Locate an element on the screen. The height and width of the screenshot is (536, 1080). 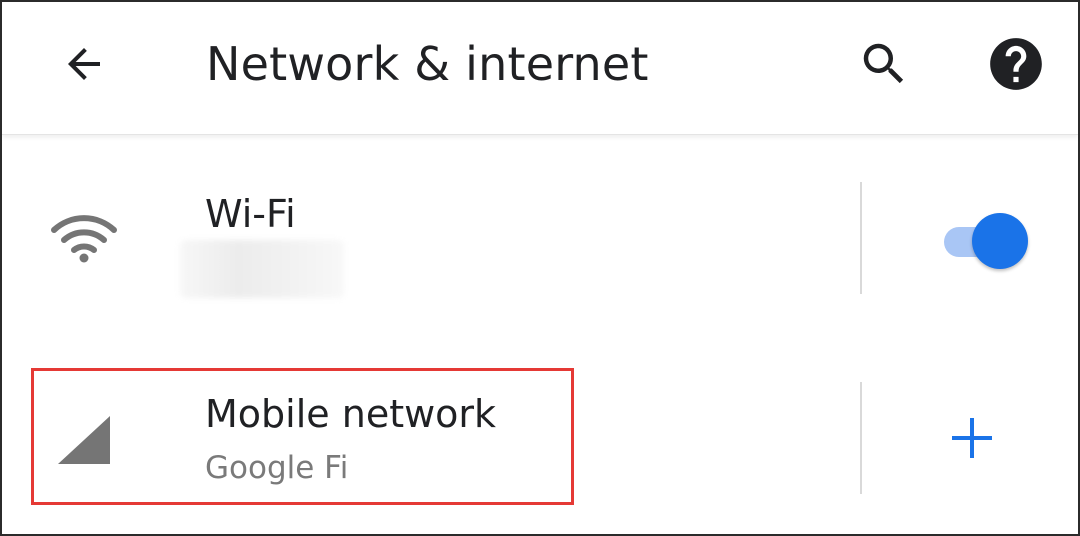
mobile-network-title: Mobile network is located at coordinates (351, 414).